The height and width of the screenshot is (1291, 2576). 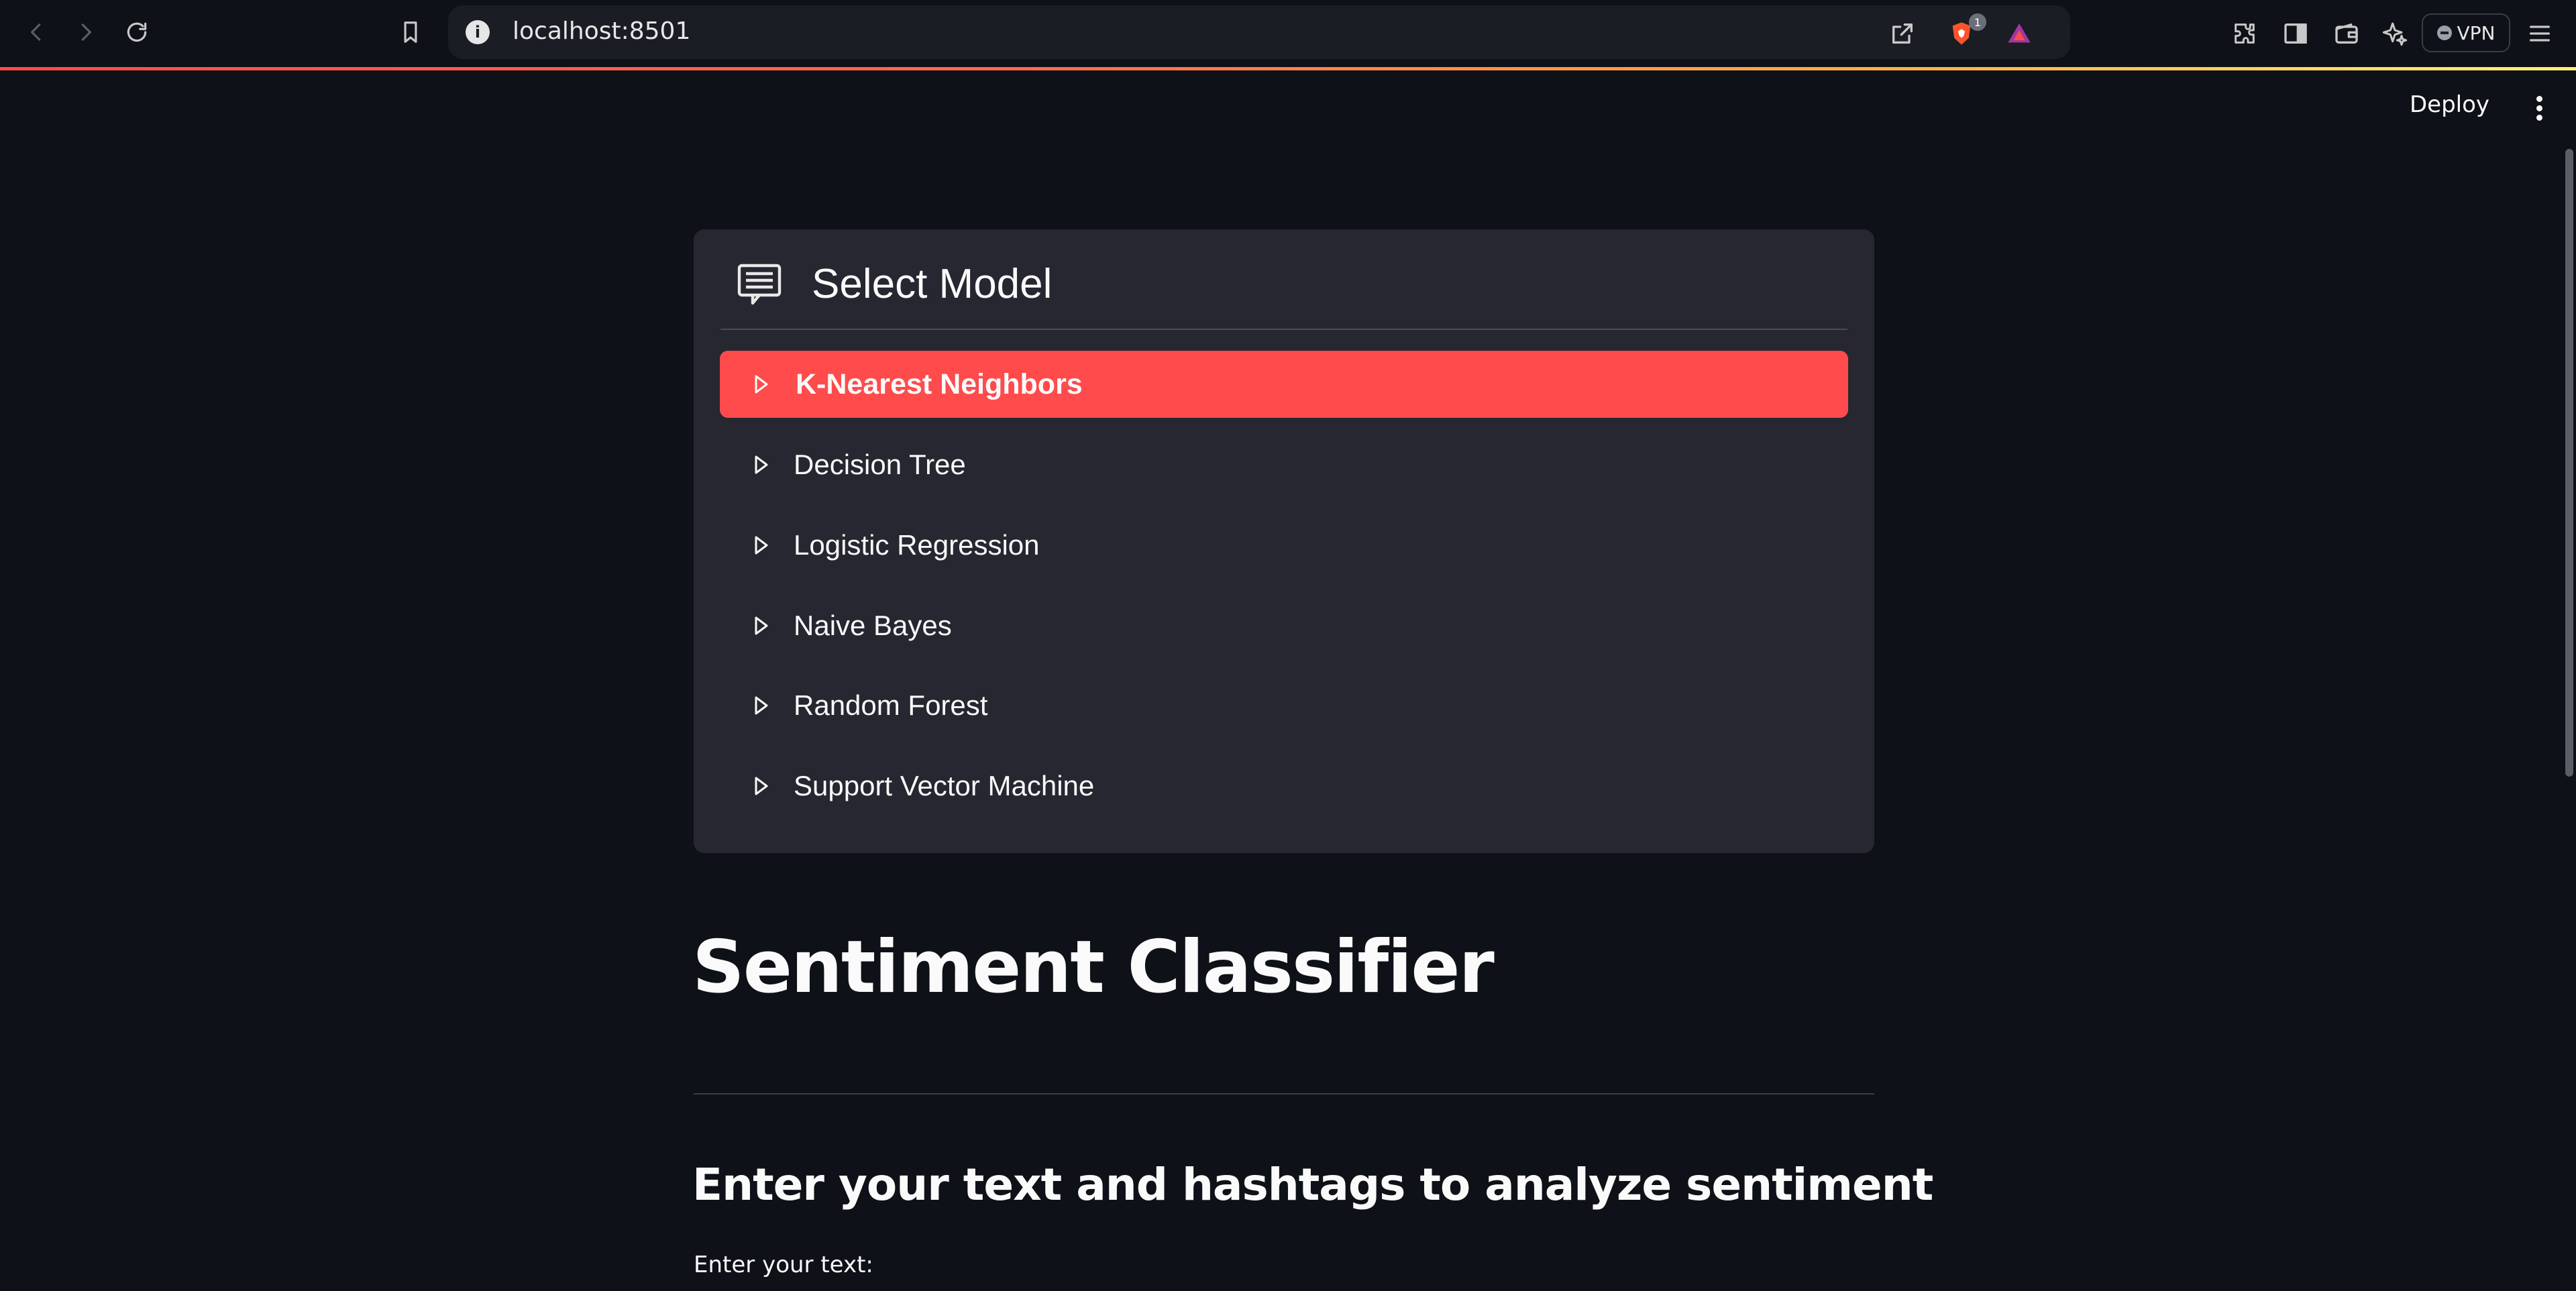 What do you see at coordinates (1284, 545) in the screenshot?
I see `menu-item-logistic-regression: Logistic Regression` at bounding box center [1284, 545].